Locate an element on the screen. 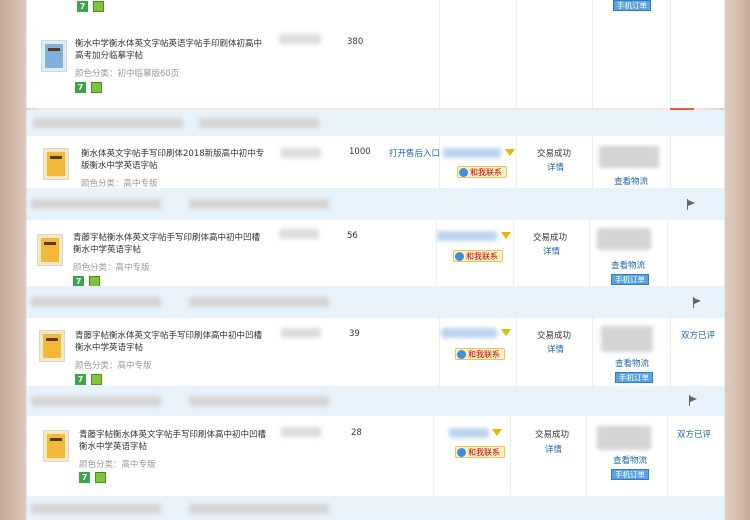 This screenshot has height=520, width=750. quantity: 39 is located at coordinates (354, 334).